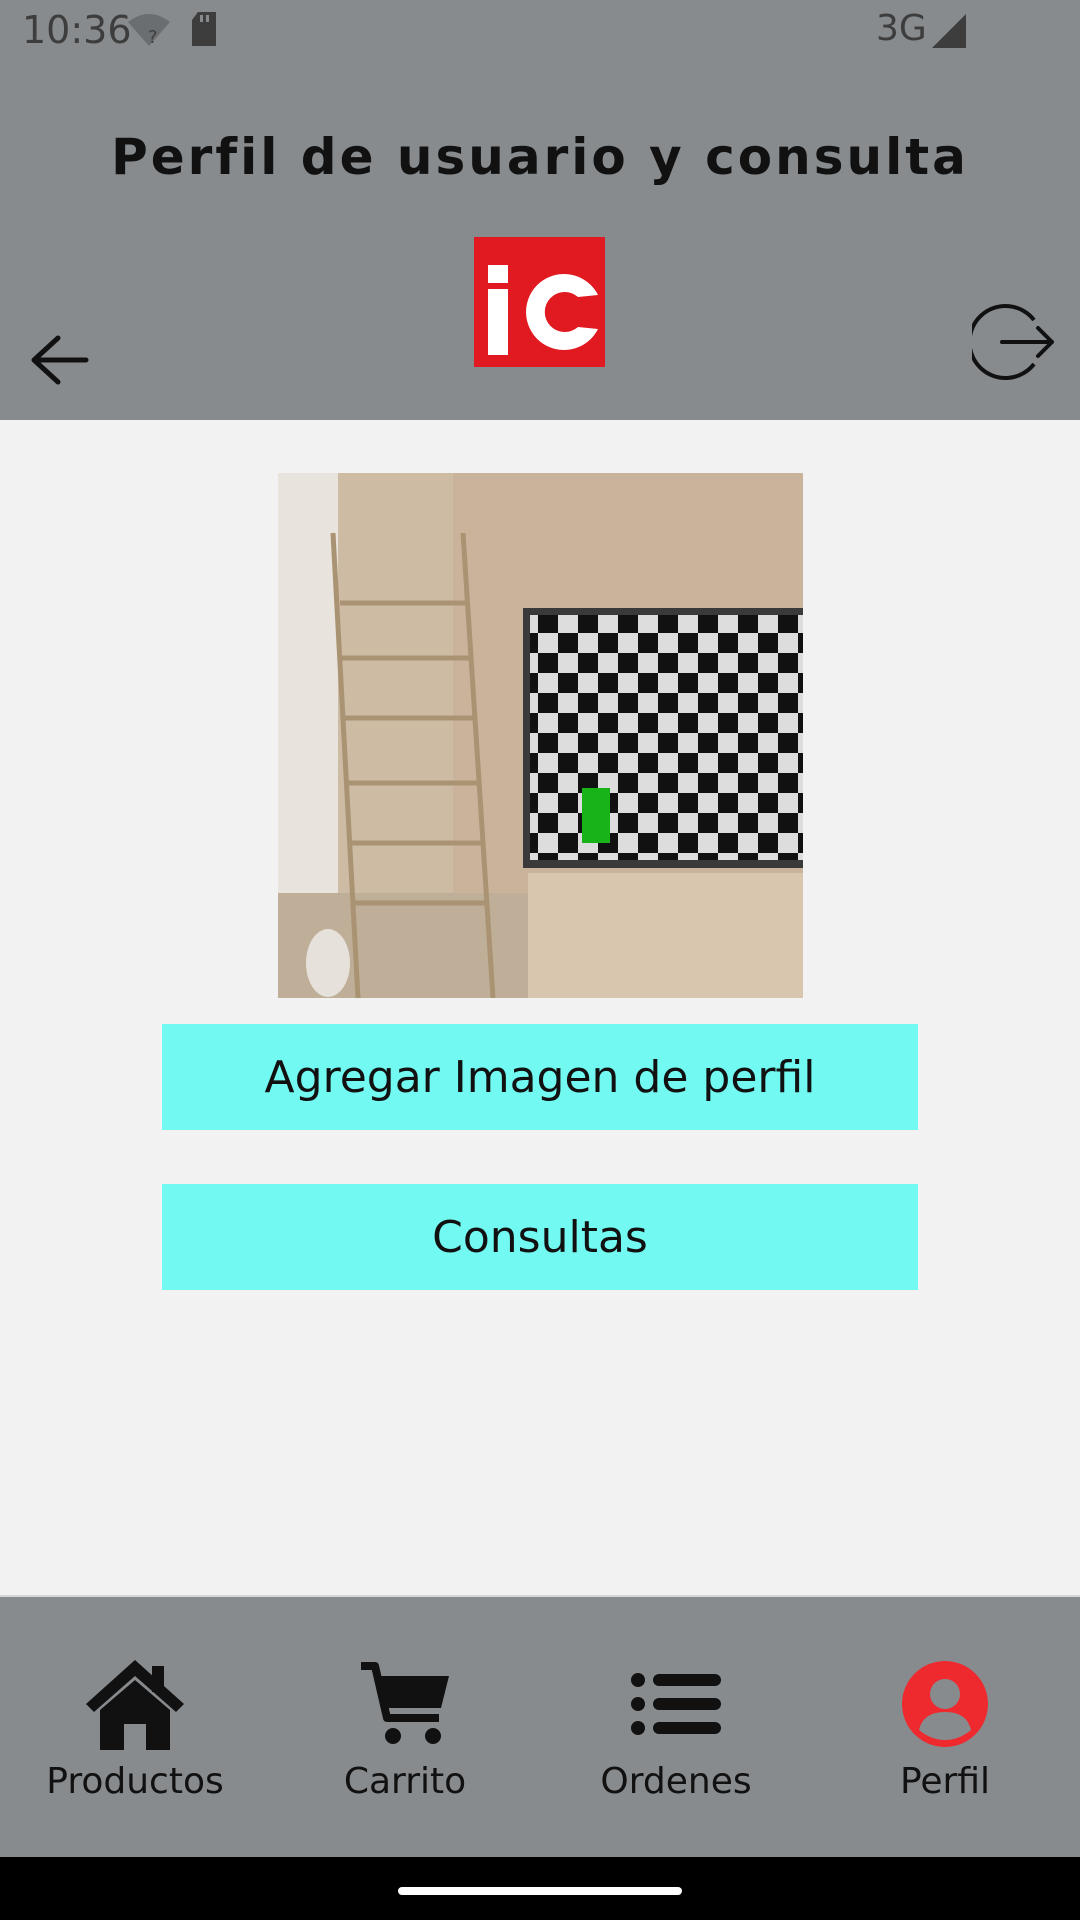 The height and width of the screenshot is (1920, 1080). Describe the element at coordinates (539, 302) in the screenshot. I see `brand-logo` at that location.